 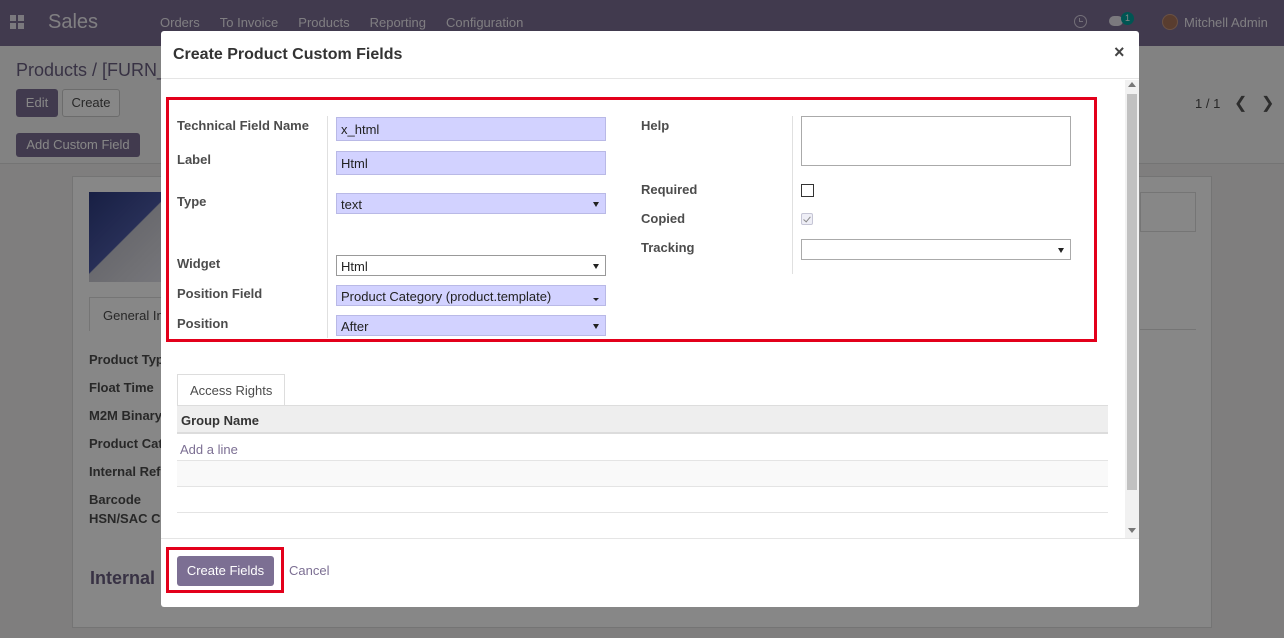 What do you see at coordinates (471, 163) in the screenshot?
I see `label-input: Html` at bounding box center [471, 163].